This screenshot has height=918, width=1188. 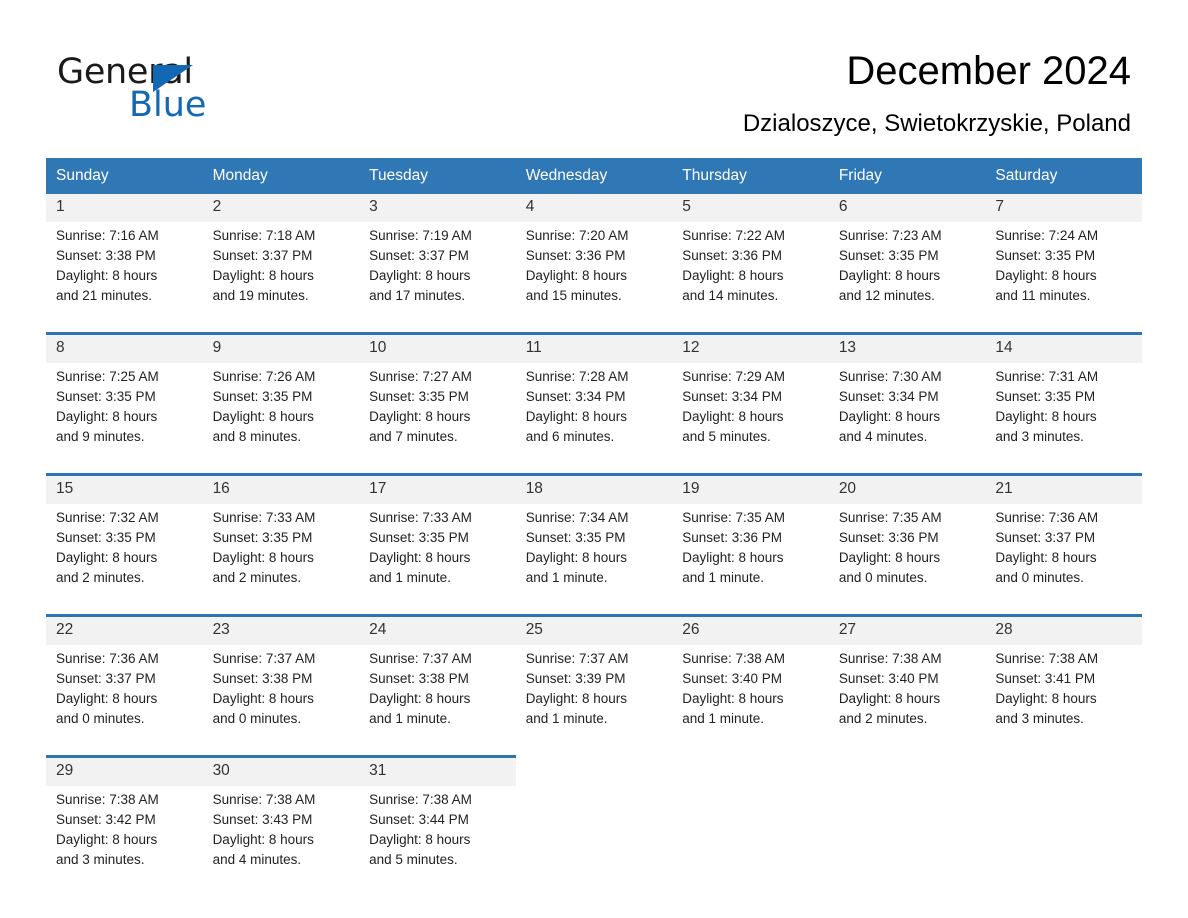 What do you see at coordinates (883, 436) in the screenshot?
I see `day-daylight-2-text: and 4 minutes.` at bounding box center [883, 436].